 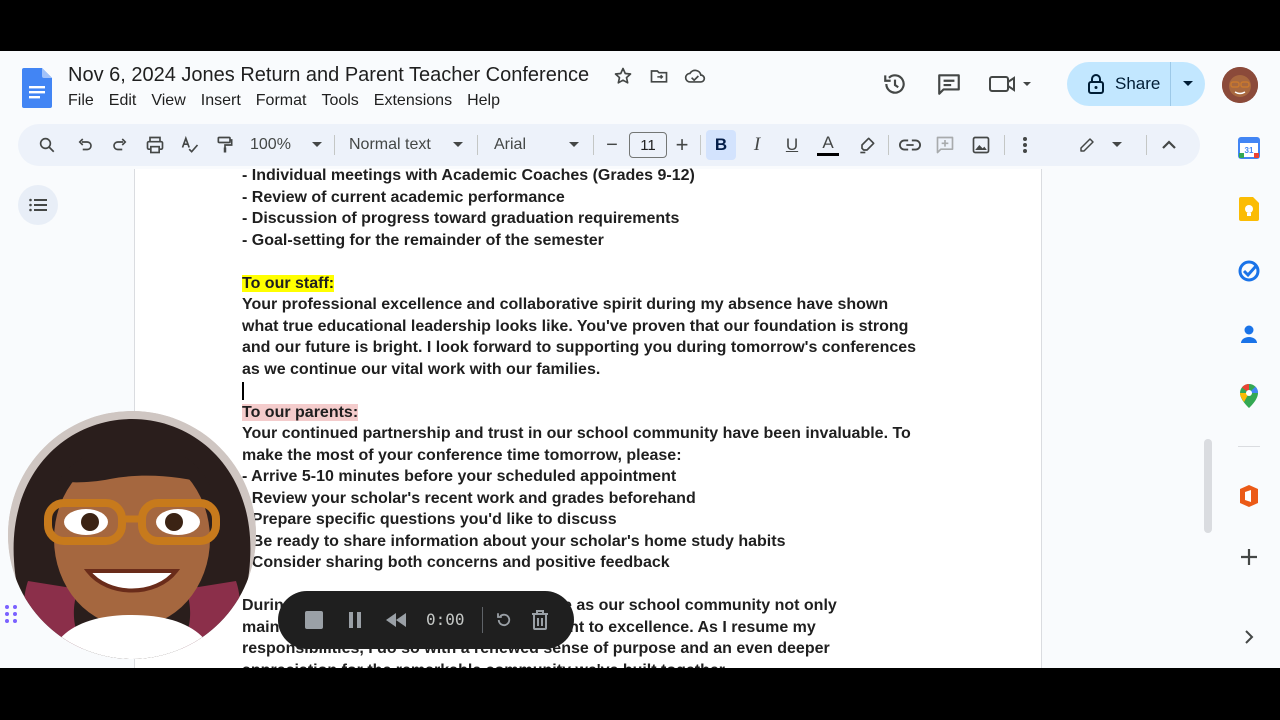 What do you see at coordinates (416, 101) in the screenshot?
I see `menu-extensions: Extensions` at bounding box center [416, 101].